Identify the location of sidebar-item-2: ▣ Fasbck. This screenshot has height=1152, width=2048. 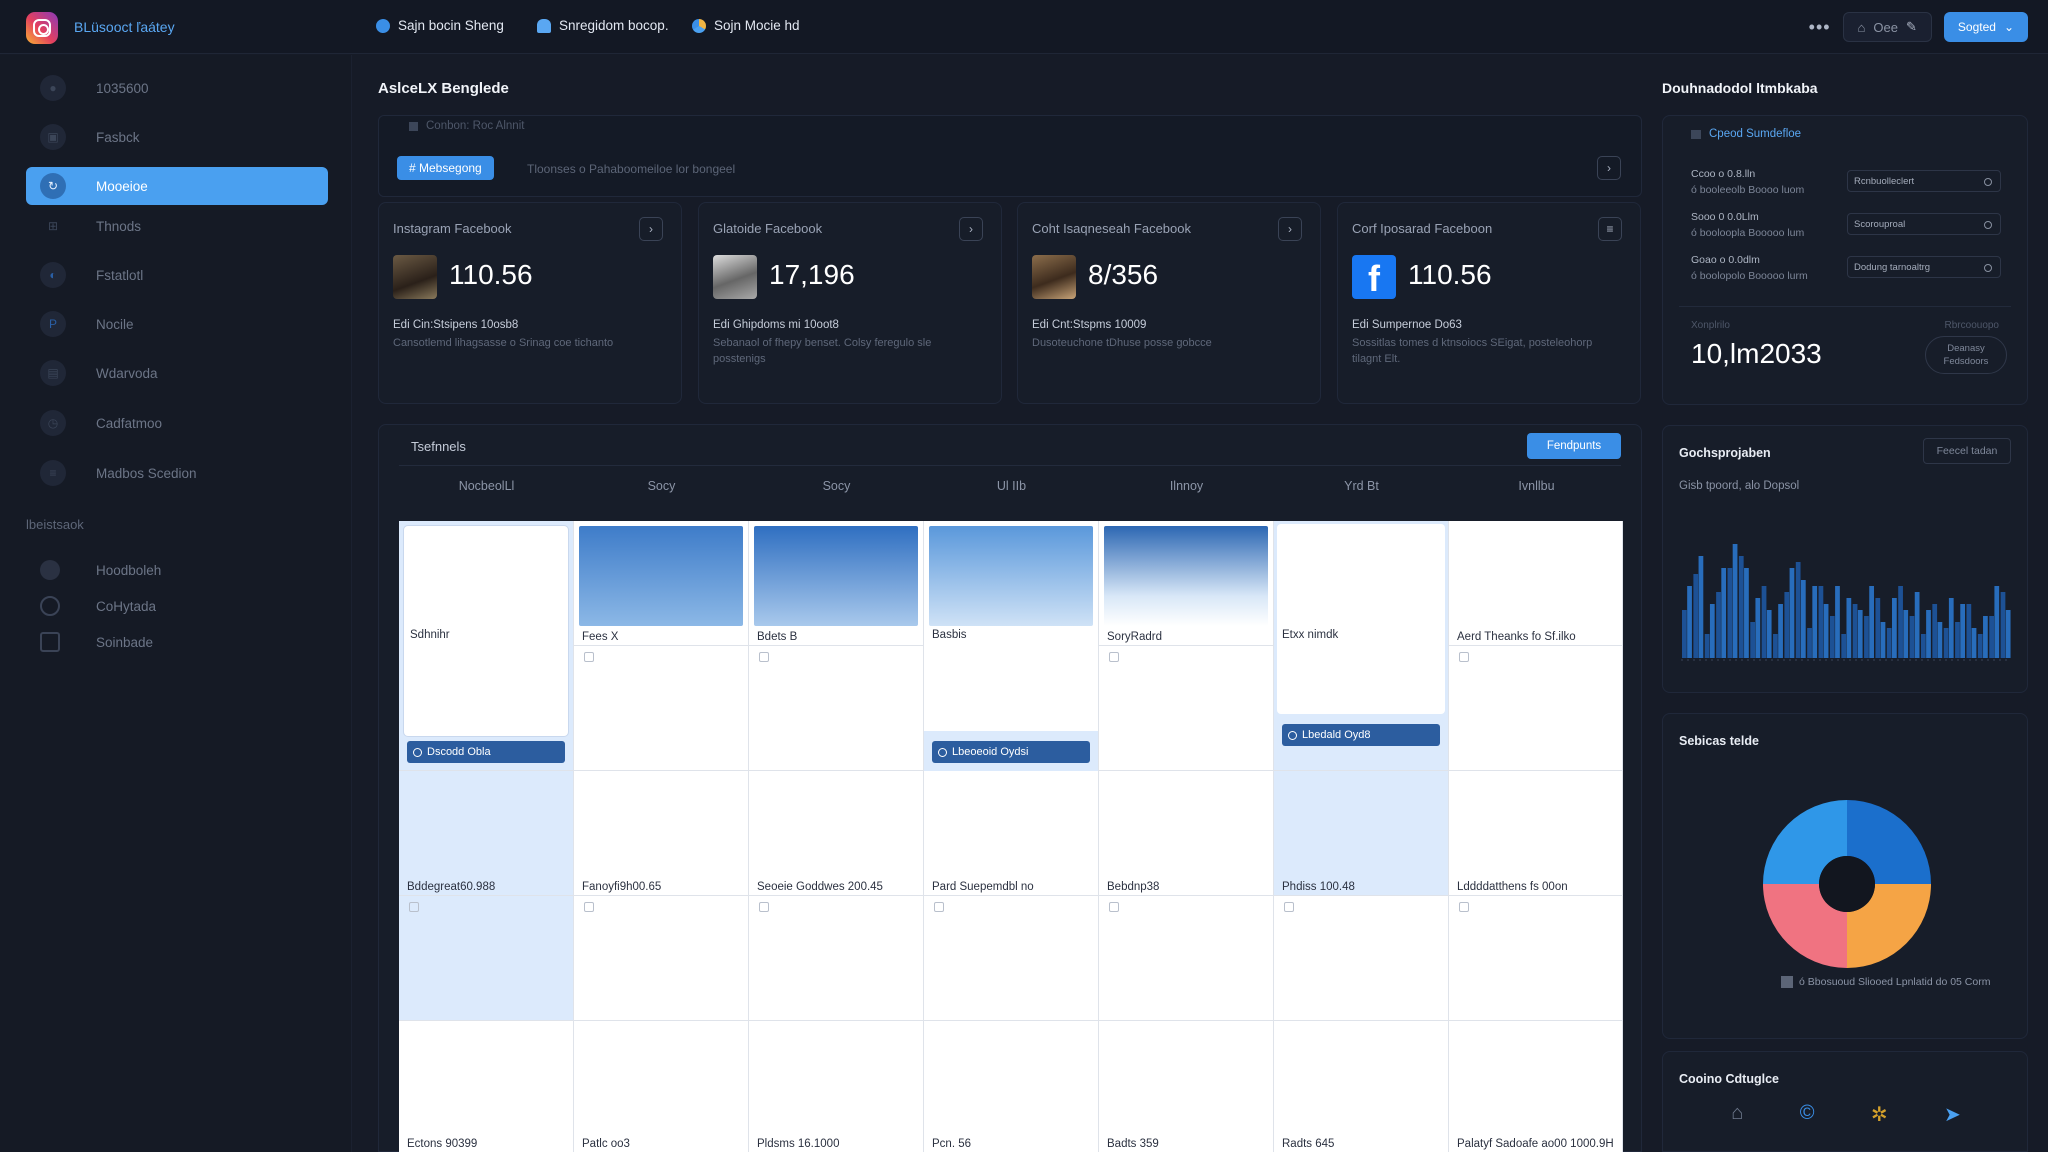
(177, 137).